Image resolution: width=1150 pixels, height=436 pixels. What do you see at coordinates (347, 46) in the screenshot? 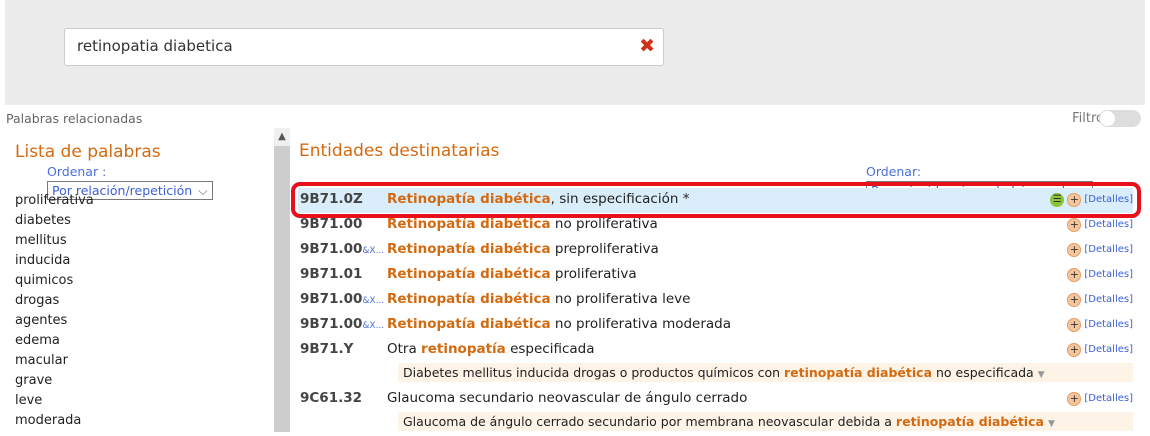
I see `search-input` at bounding box center [347, 46].